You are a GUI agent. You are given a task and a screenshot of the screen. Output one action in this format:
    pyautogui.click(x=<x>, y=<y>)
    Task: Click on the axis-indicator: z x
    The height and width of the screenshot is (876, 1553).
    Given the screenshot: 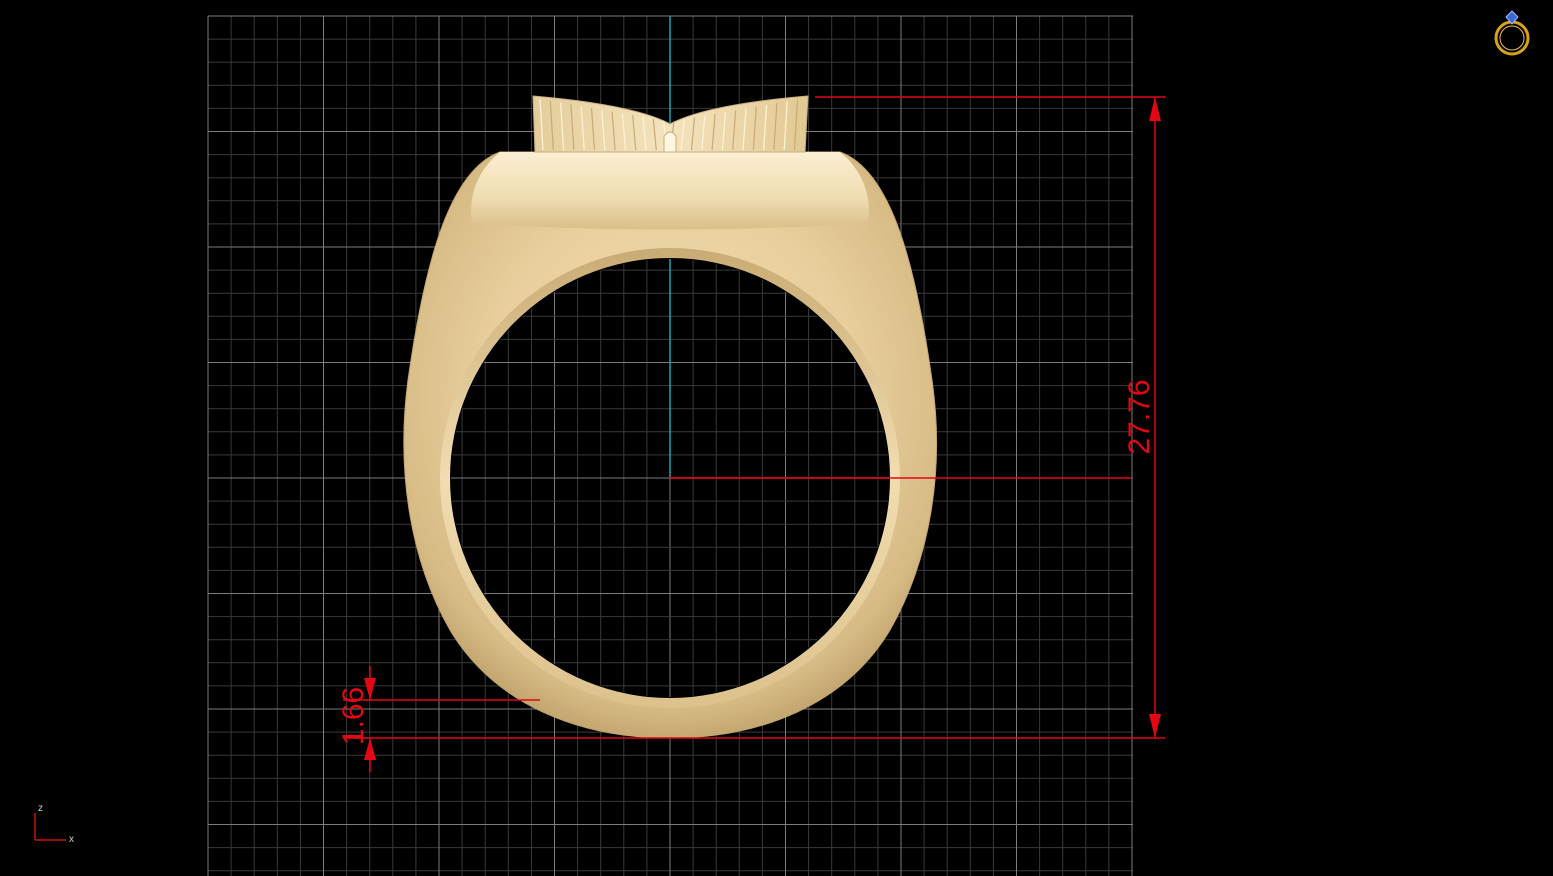 What is the action you would take?
    pyautogui.click(x=54, y=824)
    